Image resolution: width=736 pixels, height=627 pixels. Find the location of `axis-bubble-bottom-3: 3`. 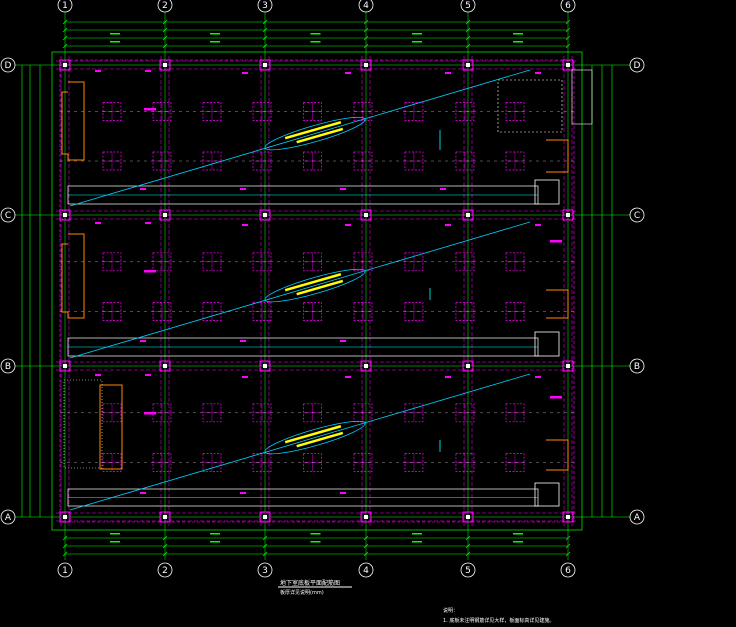

axis-bubble-bottom-3: 3 is located at coordinates (265, 570).